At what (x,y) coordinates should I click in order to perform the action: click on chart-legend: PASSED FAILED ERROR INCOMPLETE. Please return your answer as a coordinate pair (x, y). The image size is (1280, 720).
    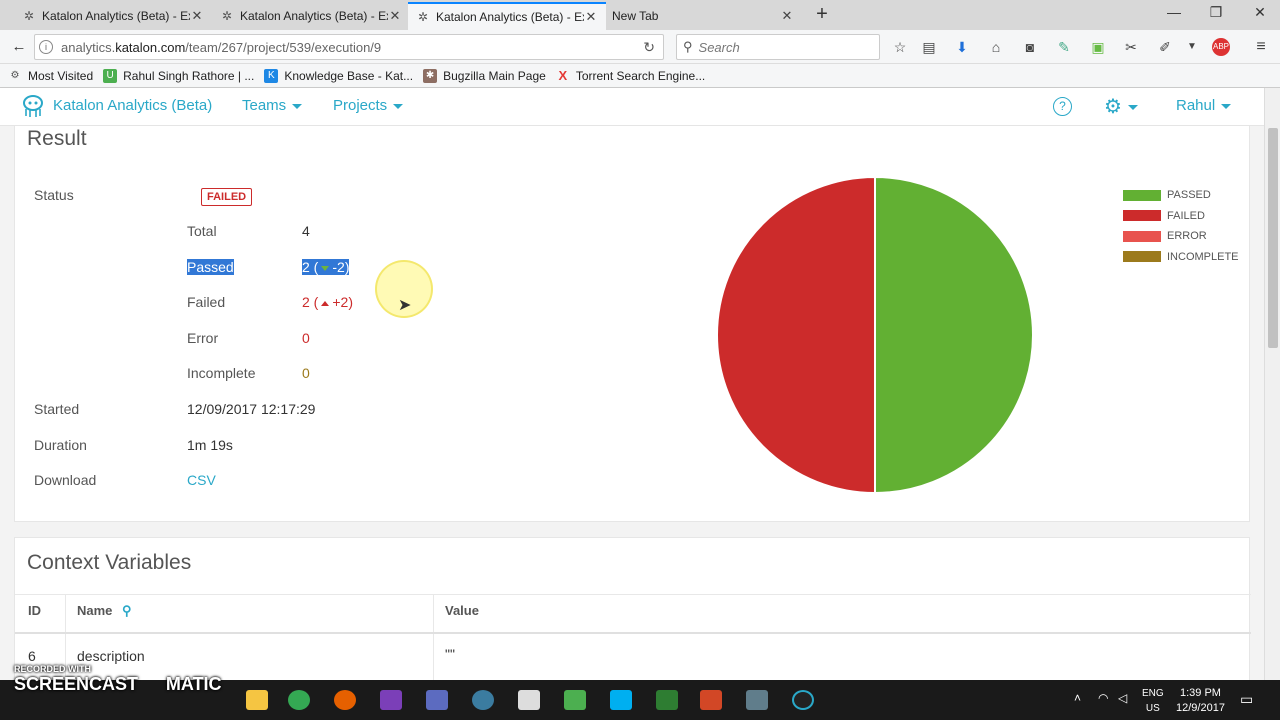
    Looking at the image, I should click on (1181, 226).